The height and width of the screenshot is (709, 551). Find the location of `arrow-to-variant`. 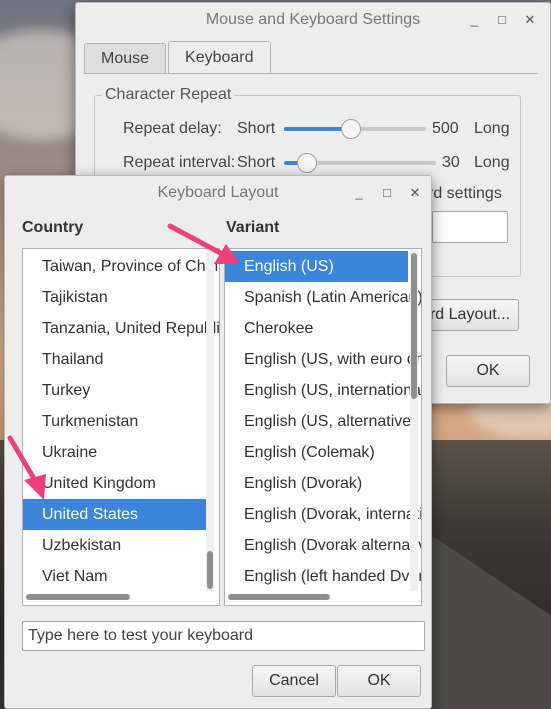

arrow-to-variant is located at coordinates (203, 243).